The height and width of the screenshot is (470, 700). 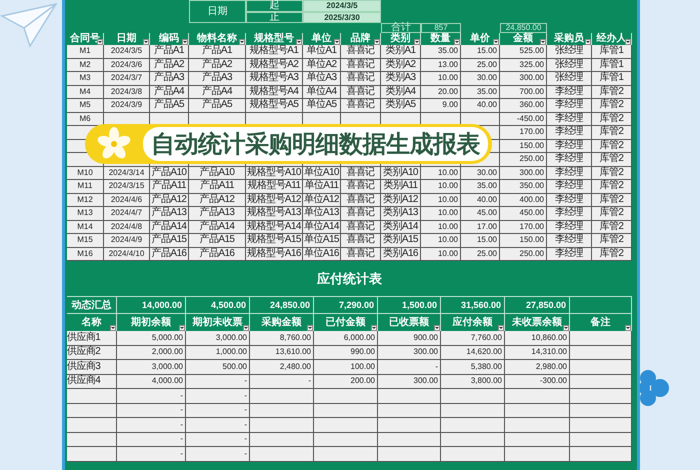 What do you see at coordinates (473, 381) in the screenshot?
I see `table-cell: 3,800.00` at bounding box center [473, 381].